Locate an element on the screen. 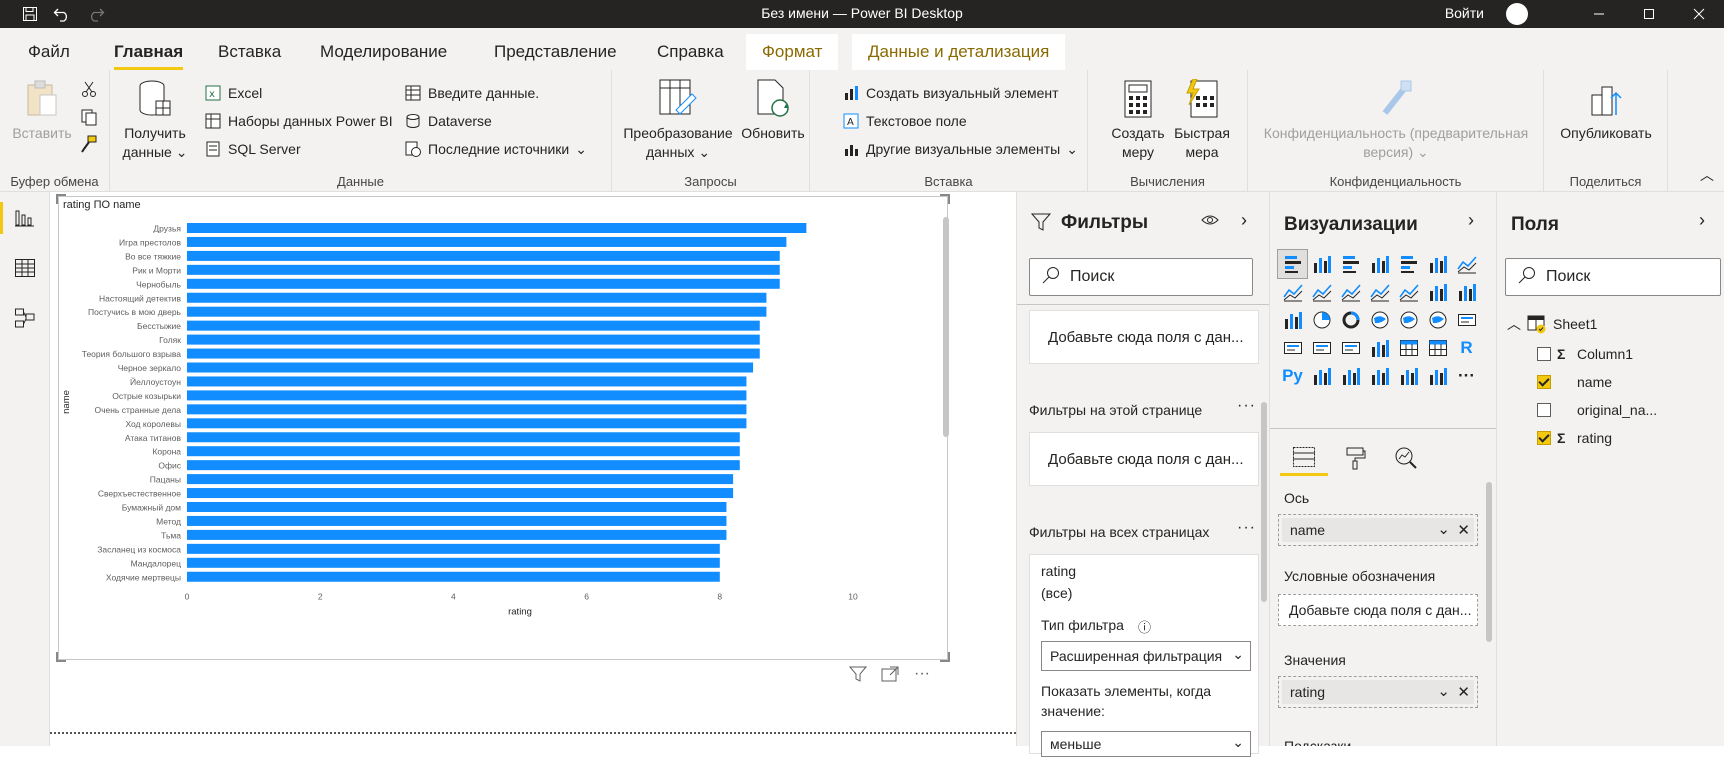 The width and height of the screenshot is (1724, 757). field-item: Σrating is located at coordinates (1610, 438).